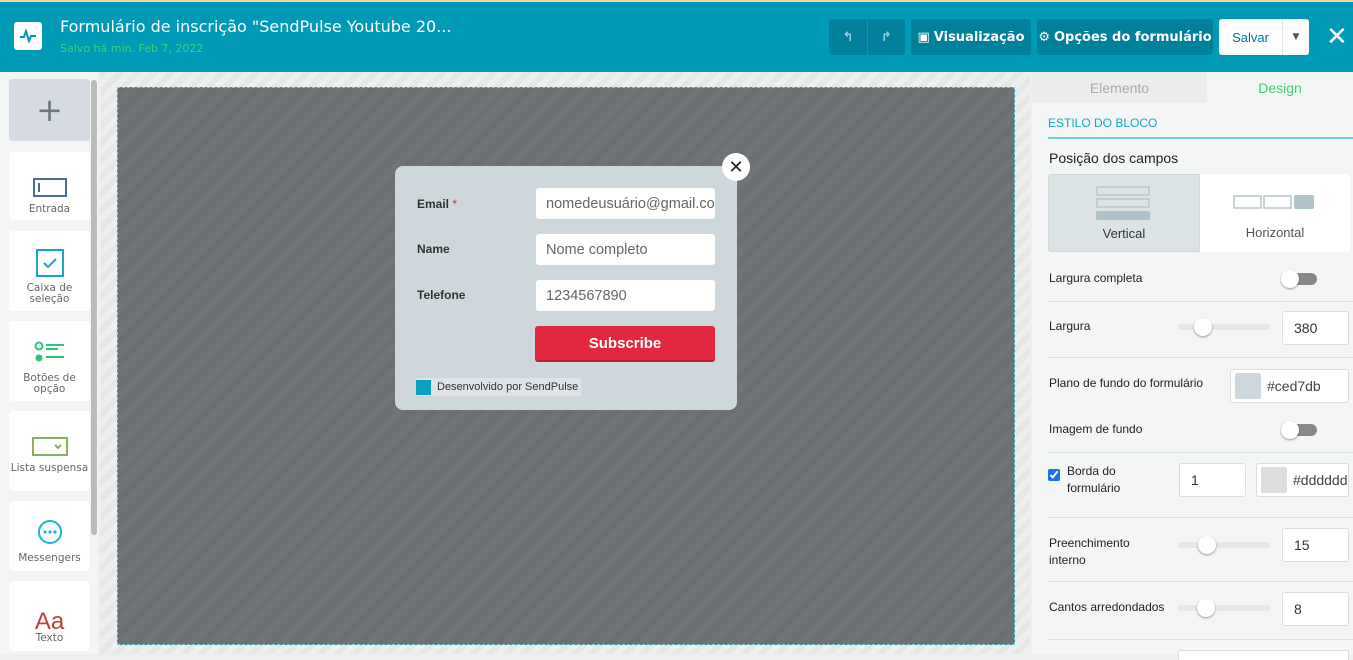  What do you see at coordinates (1224, 608) in the screenshot?
I see `corner-radius-slider` at bounding box center [1224, 608].